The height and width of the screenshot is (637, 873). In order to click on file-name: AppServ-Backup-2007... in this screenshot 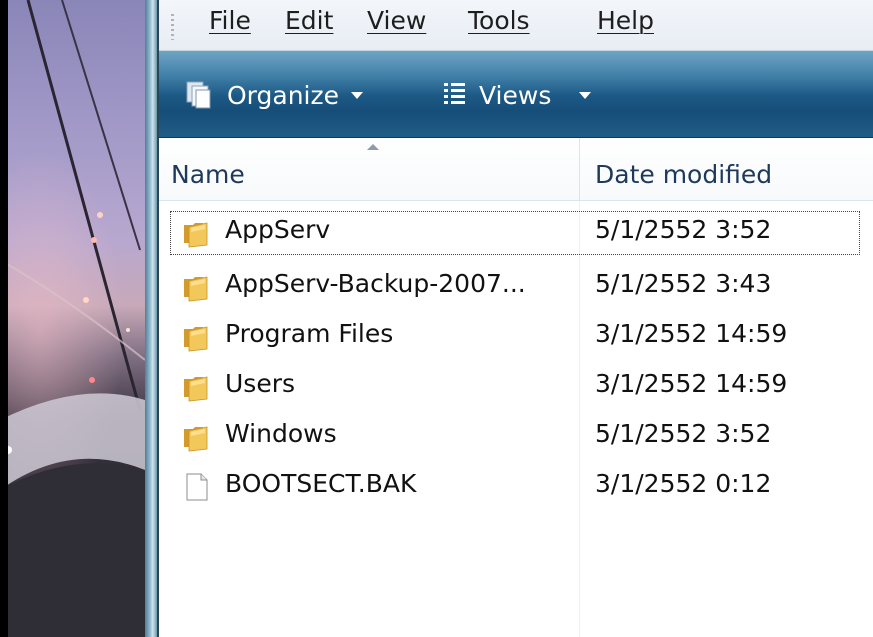, I will do `click(375, 283)`.